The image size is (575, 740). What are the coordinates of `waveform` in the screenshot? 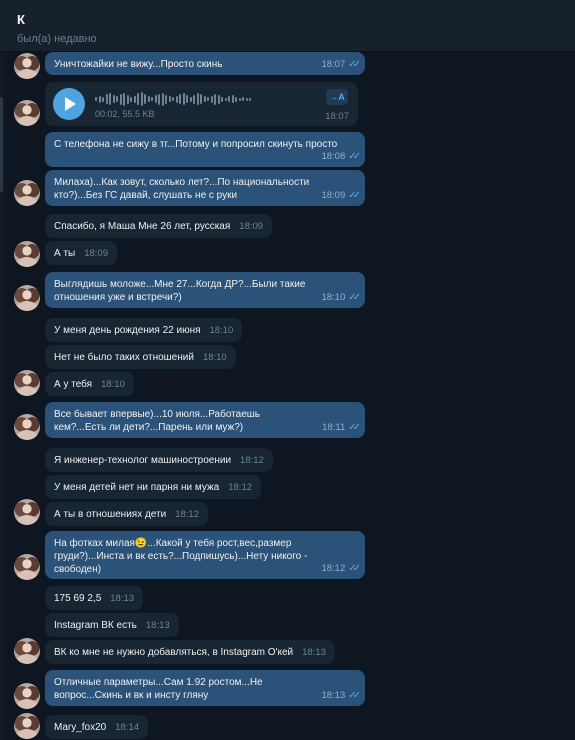 It's located at (173, 99).